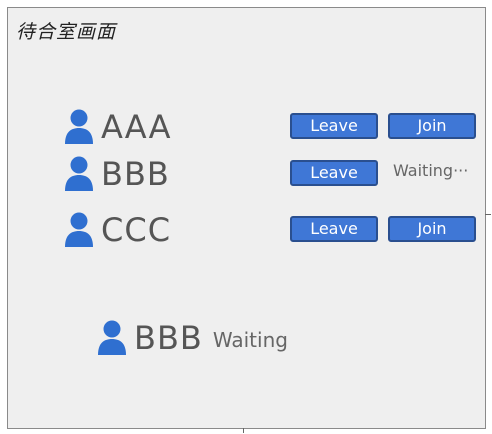  I want to click on current-user-status: Waiting, so click(250, 340).